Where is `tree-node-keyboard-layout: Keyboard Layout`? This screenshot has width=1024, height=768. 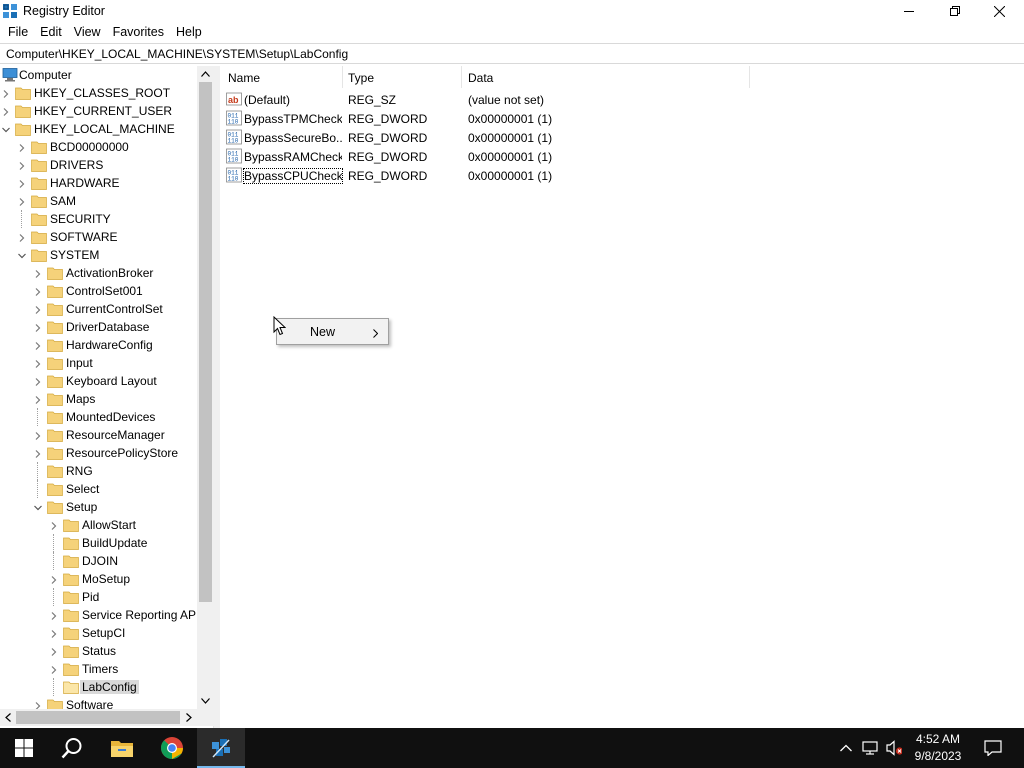 tree-node-keyboard-layout: Keyboard Layout is located at coordinates (98, 381).